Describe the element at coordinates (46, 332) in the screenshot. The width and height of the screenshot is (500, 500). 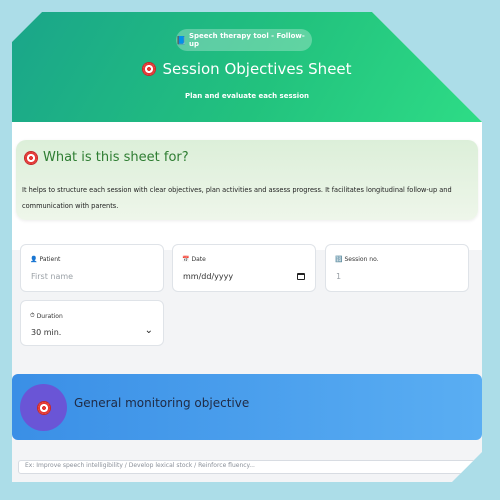
I see `duration-select: 30 min.` at that location.